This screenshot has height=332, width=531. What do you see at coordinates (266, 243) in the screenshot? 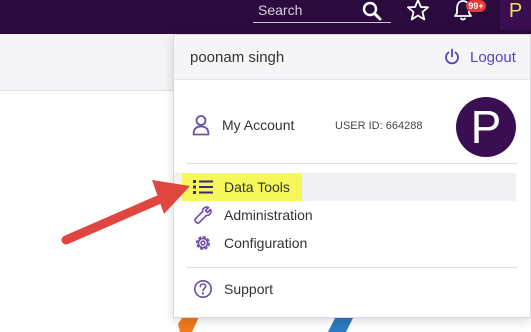
I see `menu-item-label: Configuration` at bounding box center [266, 243].